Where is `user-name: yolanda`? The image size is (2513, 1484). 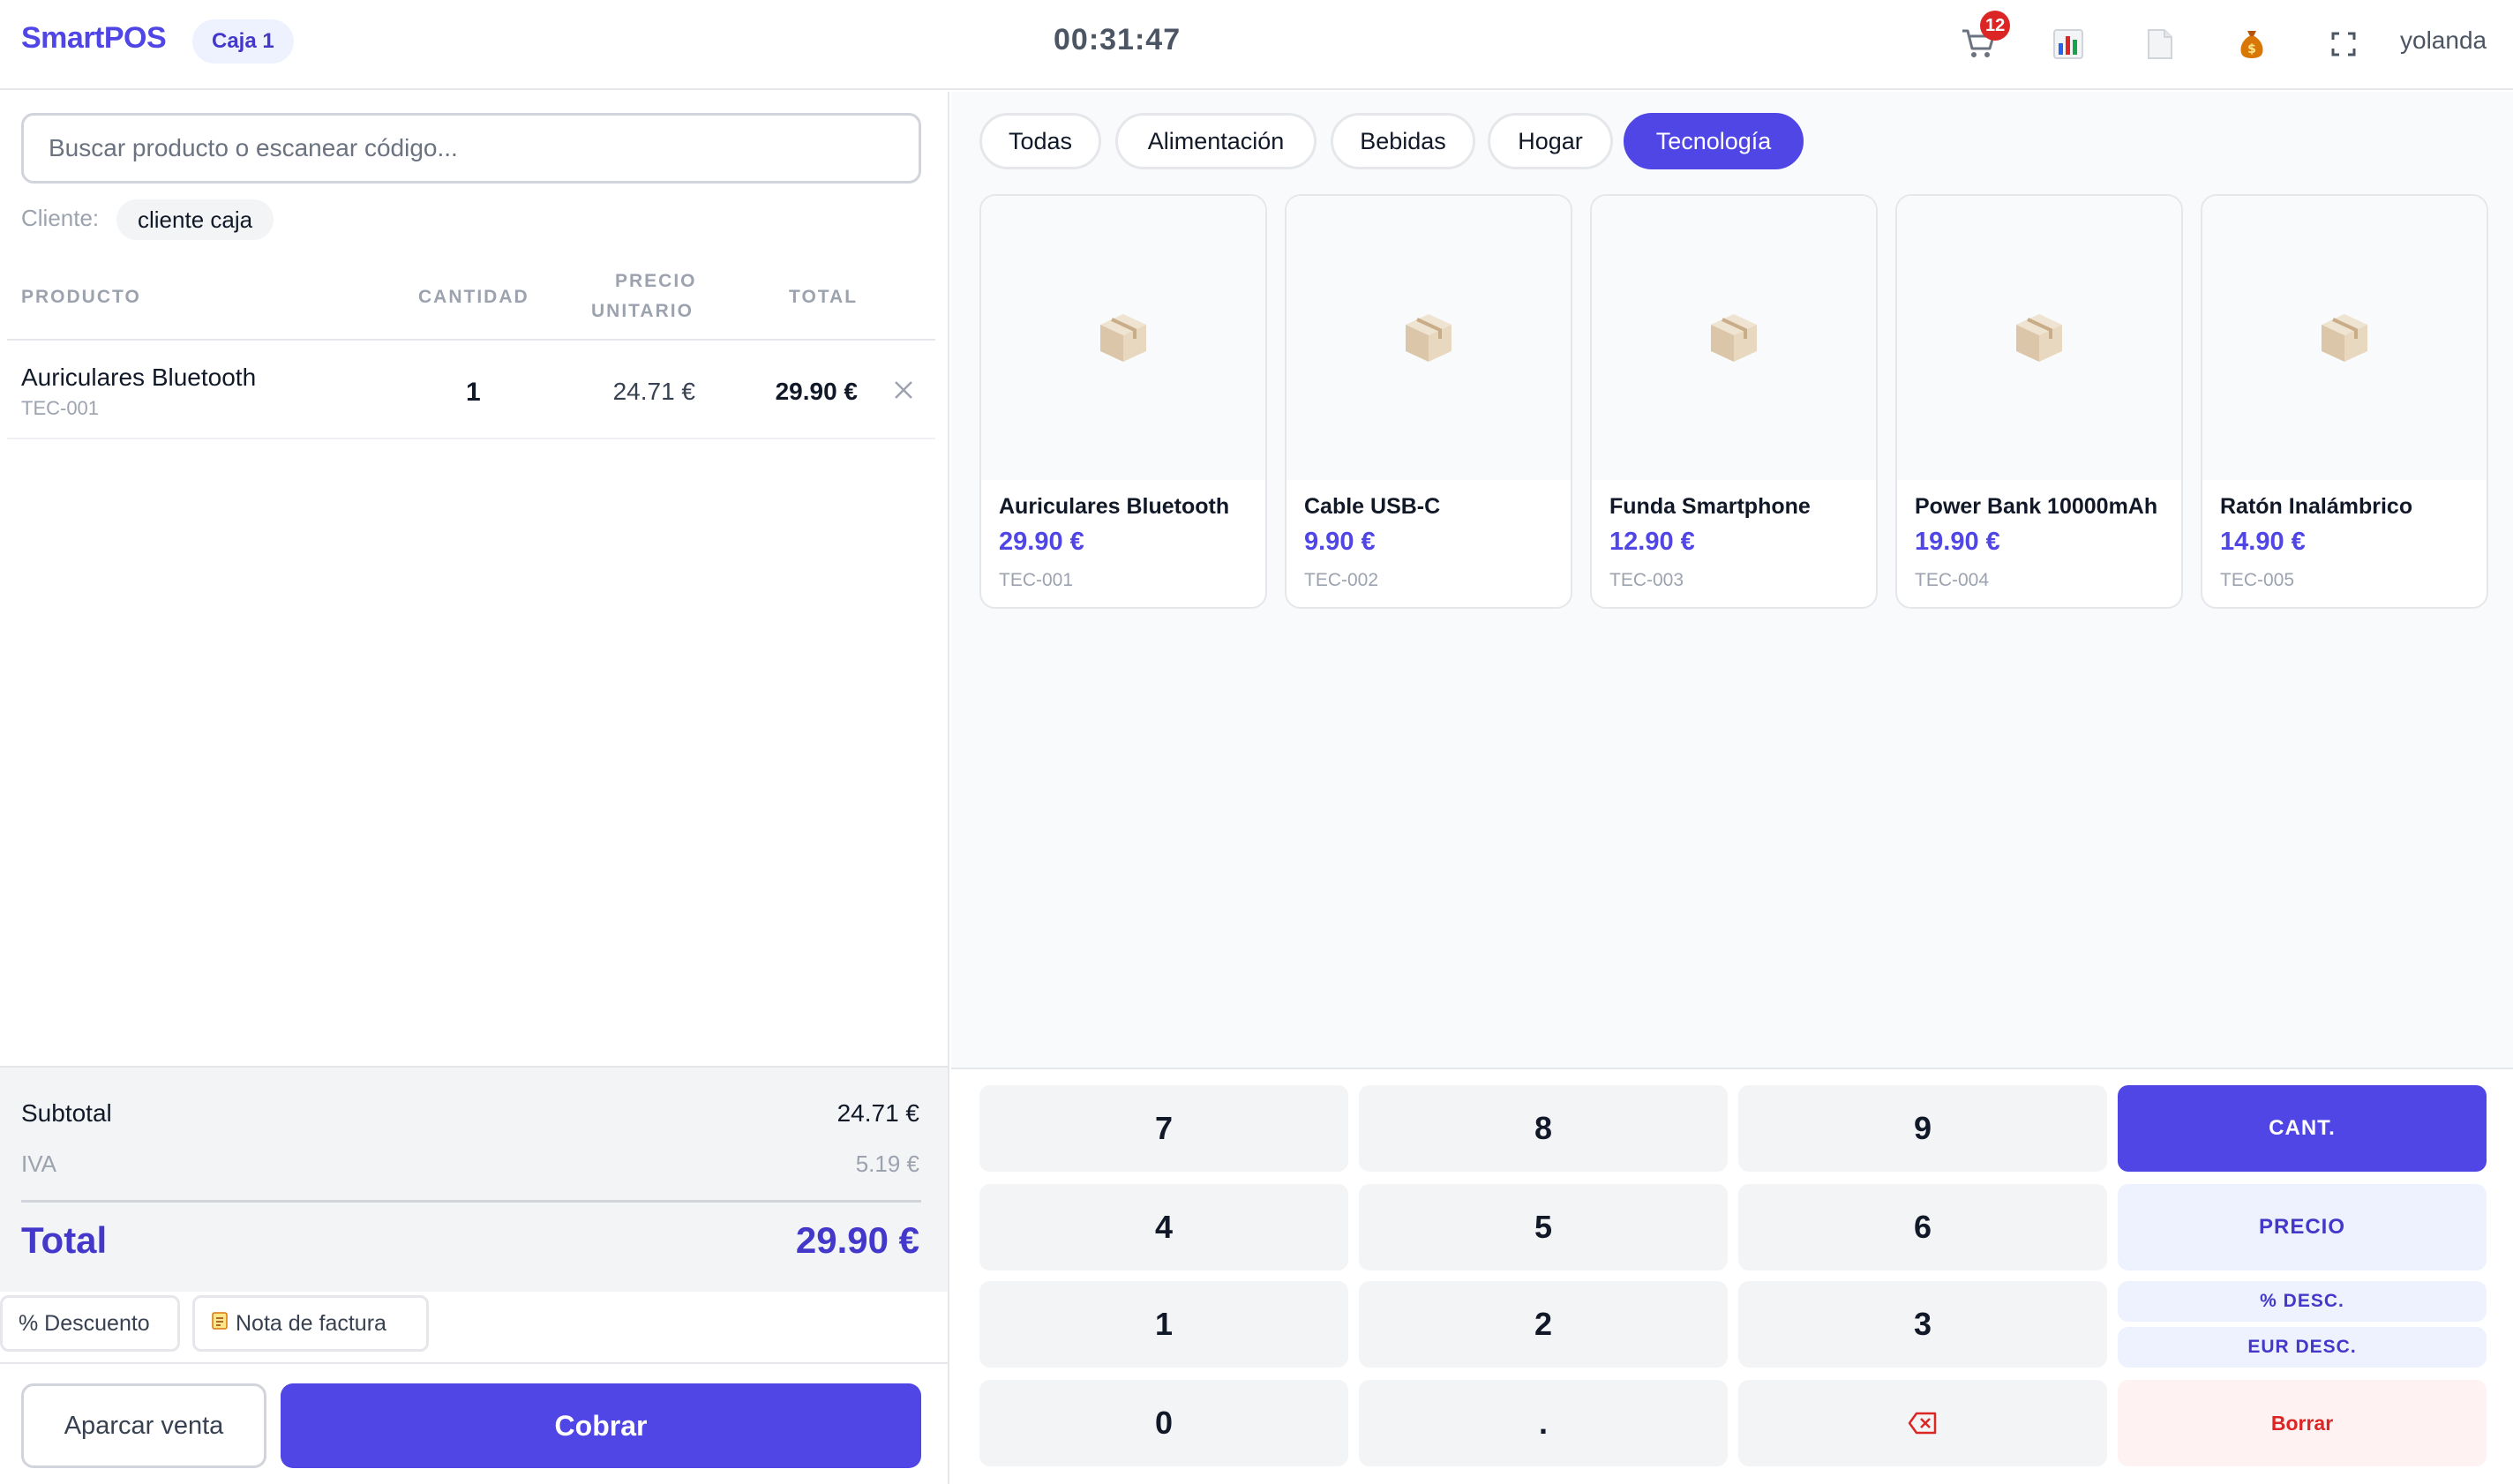
user-name: yolanda is located at coordinates (2443, 40).